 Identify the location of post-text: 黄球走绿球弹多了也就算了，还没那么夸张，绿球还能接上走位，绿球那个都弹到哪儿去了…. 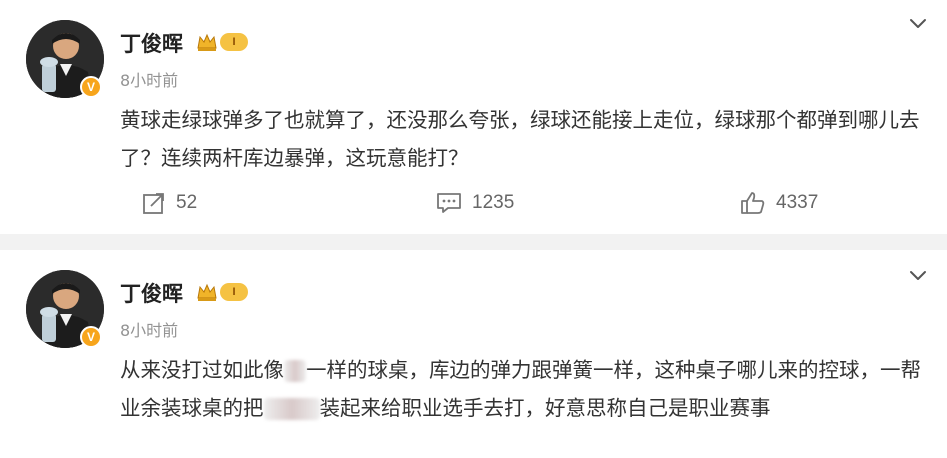
(520, 139).